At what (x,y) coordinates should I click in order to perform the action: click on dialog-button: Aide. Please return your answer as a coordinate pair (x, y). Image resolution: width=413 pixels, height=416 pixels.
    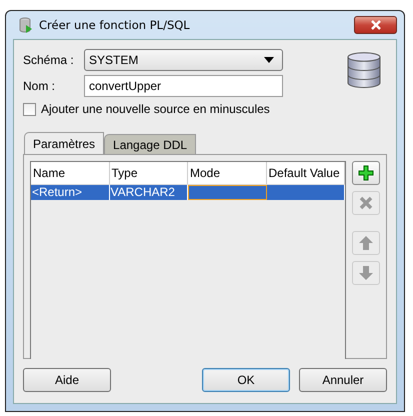
    Looking at the image, I should click on (67, 380).